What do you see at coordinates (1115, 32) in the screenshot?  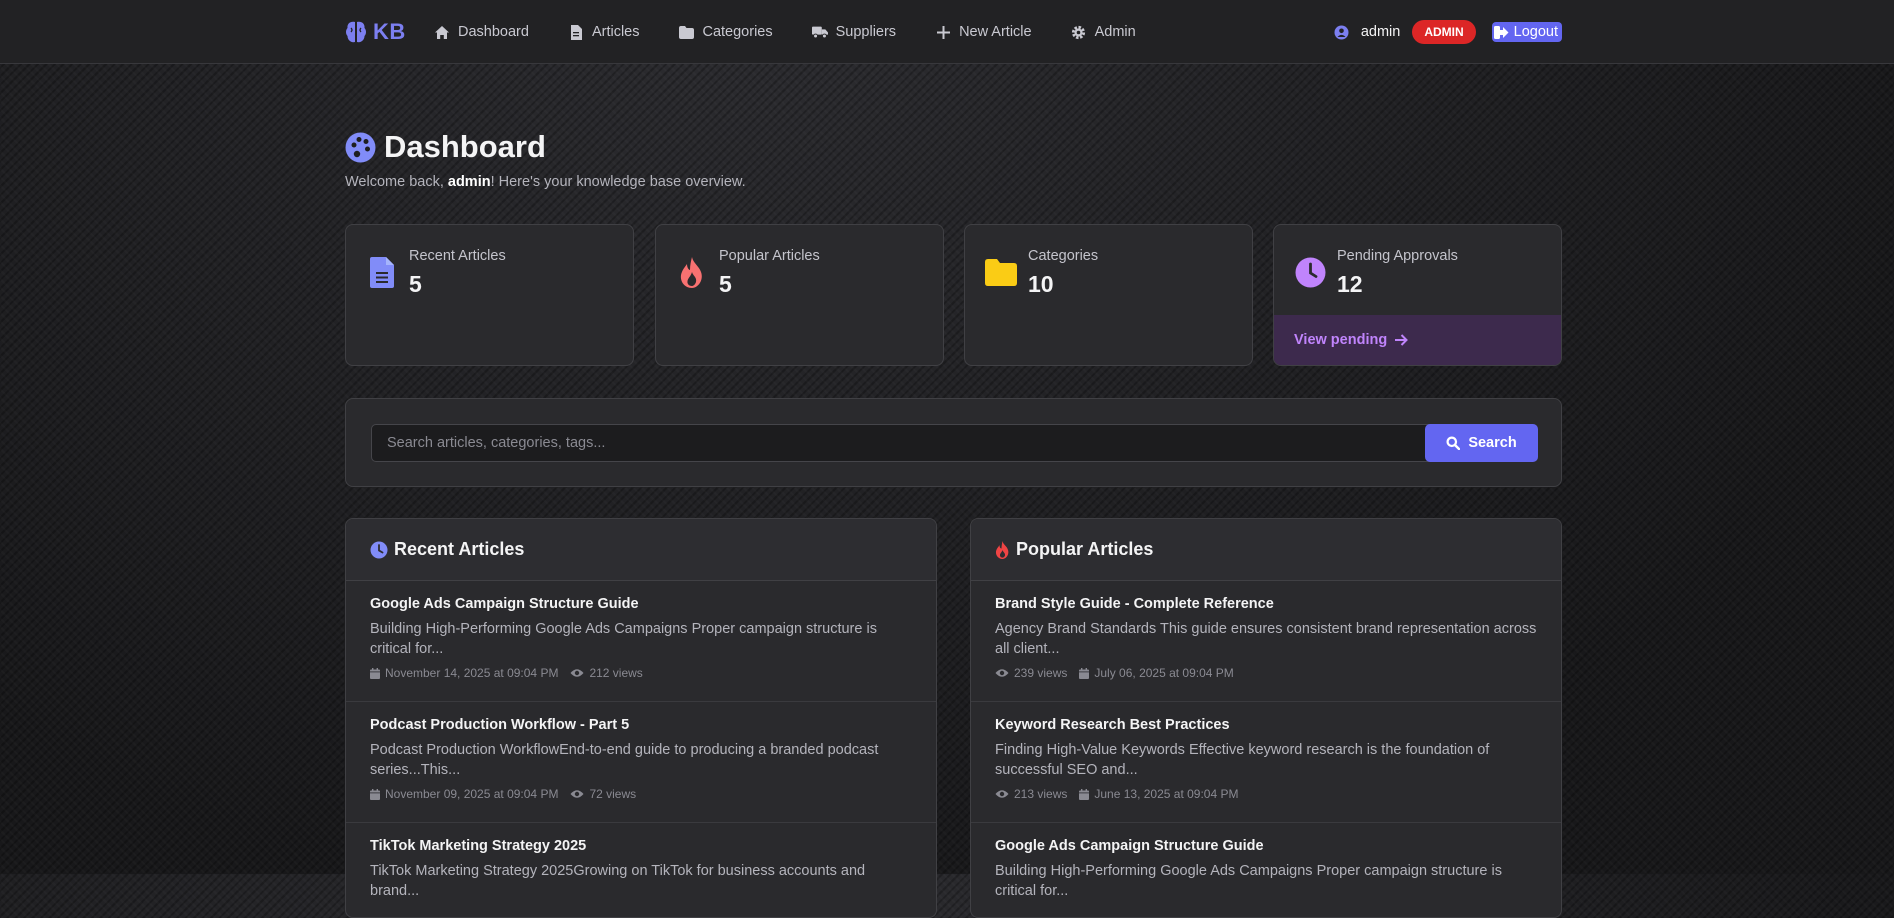 I see `nav-admin-label: Admin` at bounding box center [1115, 32].